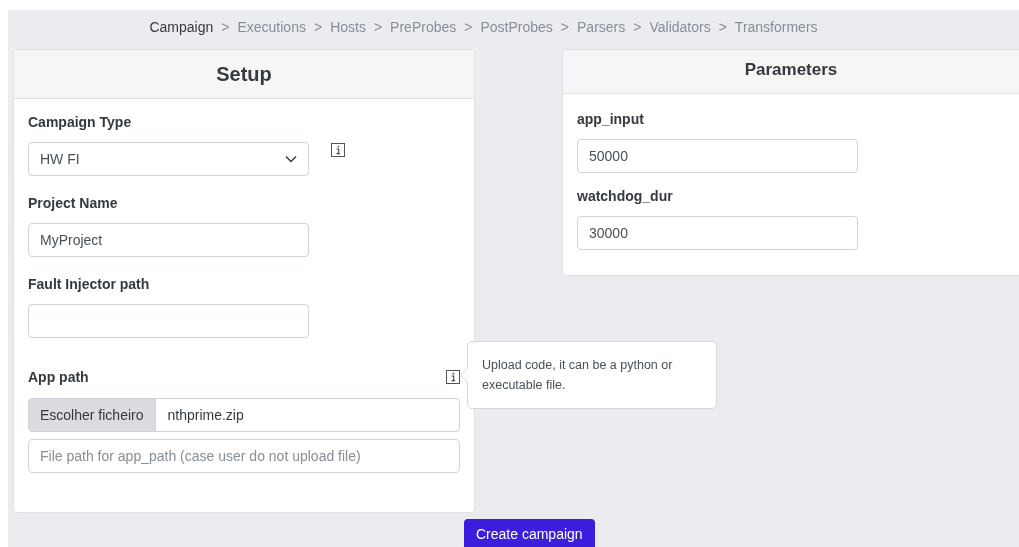 Image resolution: width=1019 pixels, height=547 pixels. Describe the element at coordinates (168, 321) in the screenshot. I see `input-field` at that location.